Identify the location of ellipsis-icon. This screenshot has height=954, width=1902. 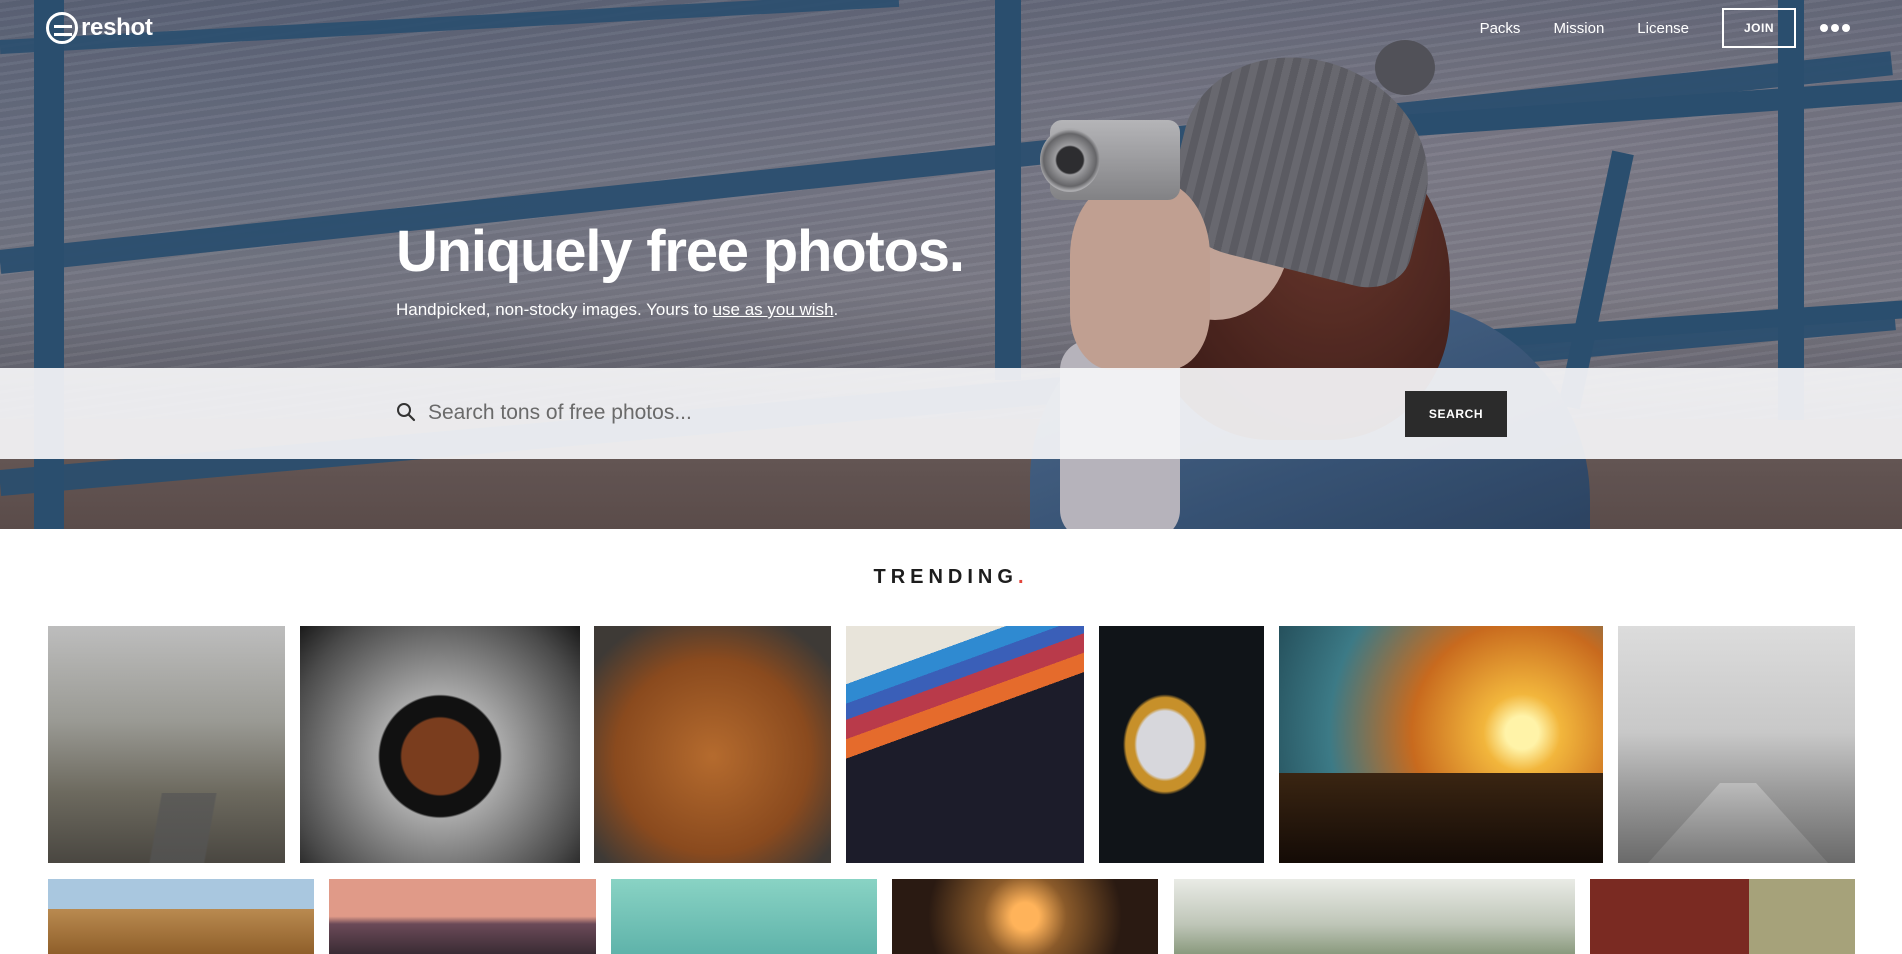
(1835, 28).